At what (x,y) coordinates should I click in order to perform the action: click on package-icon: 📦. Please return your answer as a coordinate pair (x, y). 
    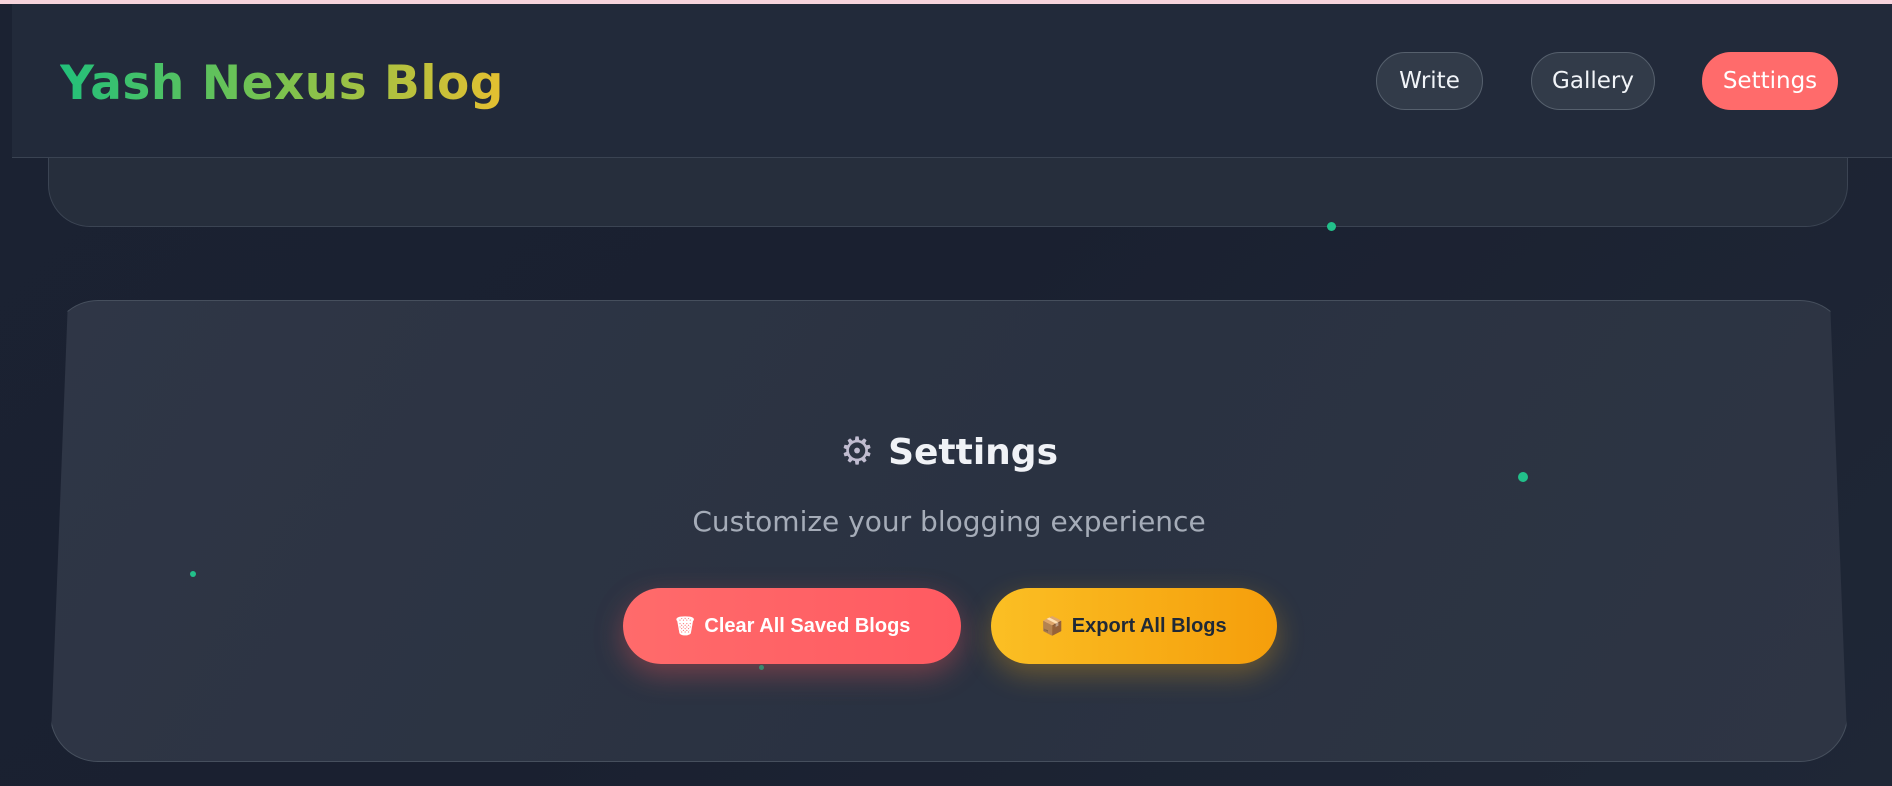
    Looking at the image, I should click on (1052, 625).